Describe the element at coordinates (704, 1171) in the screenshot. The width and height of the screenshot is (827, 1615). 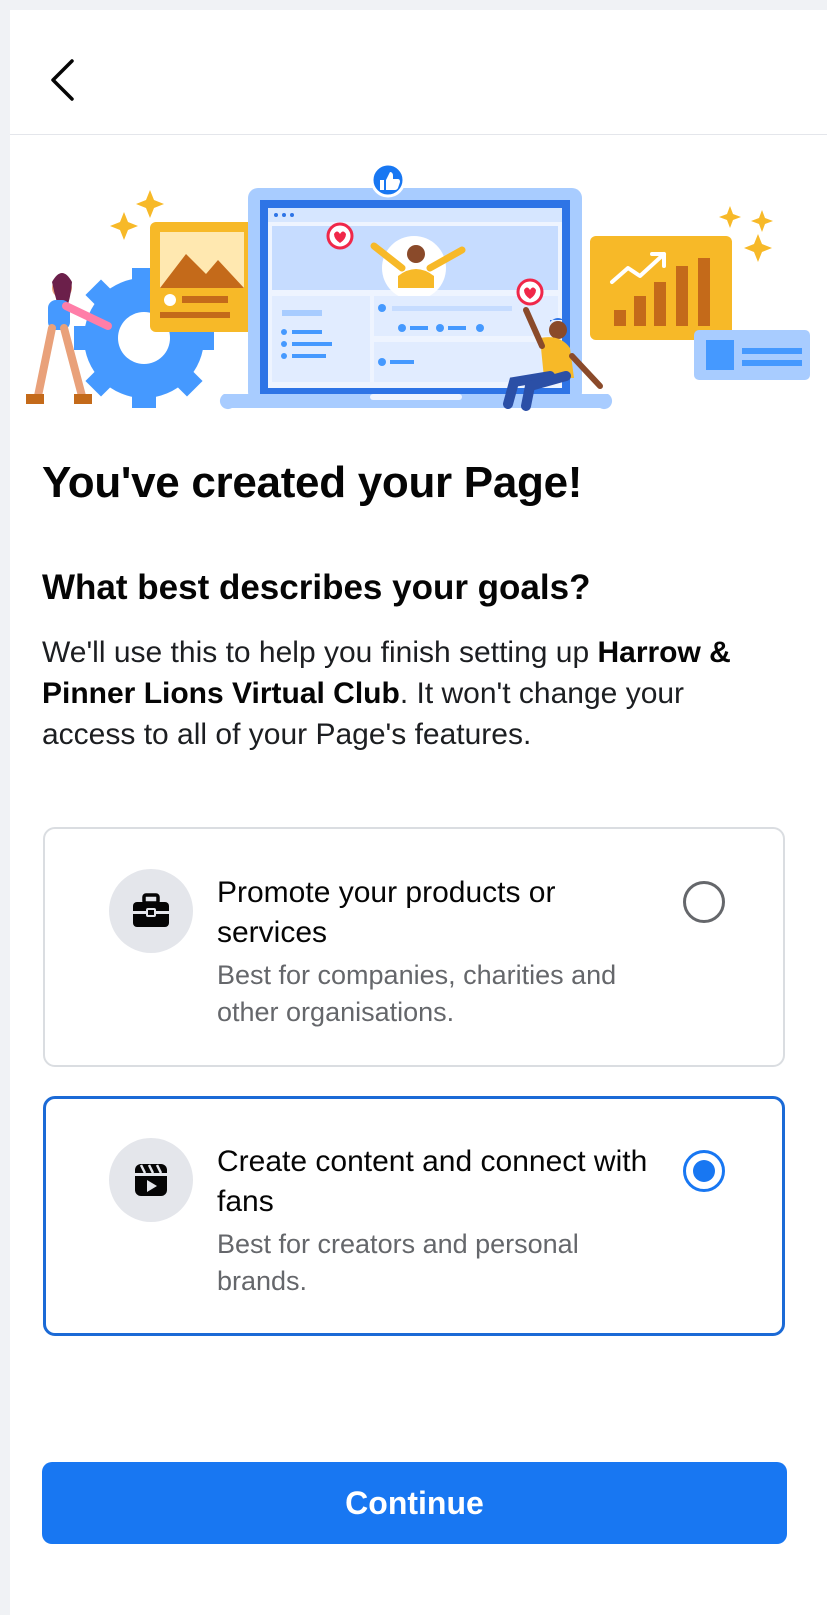
I see `radio-create-content` at that location.